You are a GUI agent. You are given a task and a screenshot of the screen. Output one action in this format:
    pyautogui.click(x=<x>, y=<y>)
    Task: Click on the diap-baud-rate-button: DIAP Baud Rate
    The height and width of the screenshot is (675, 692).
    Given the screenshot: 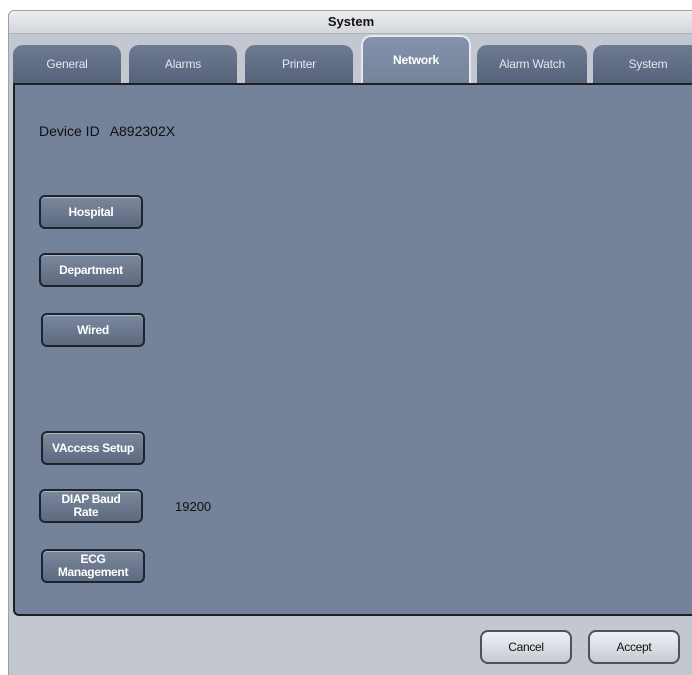 What is the action you would take?
    pyautogui.click(x=91, y=506)
    